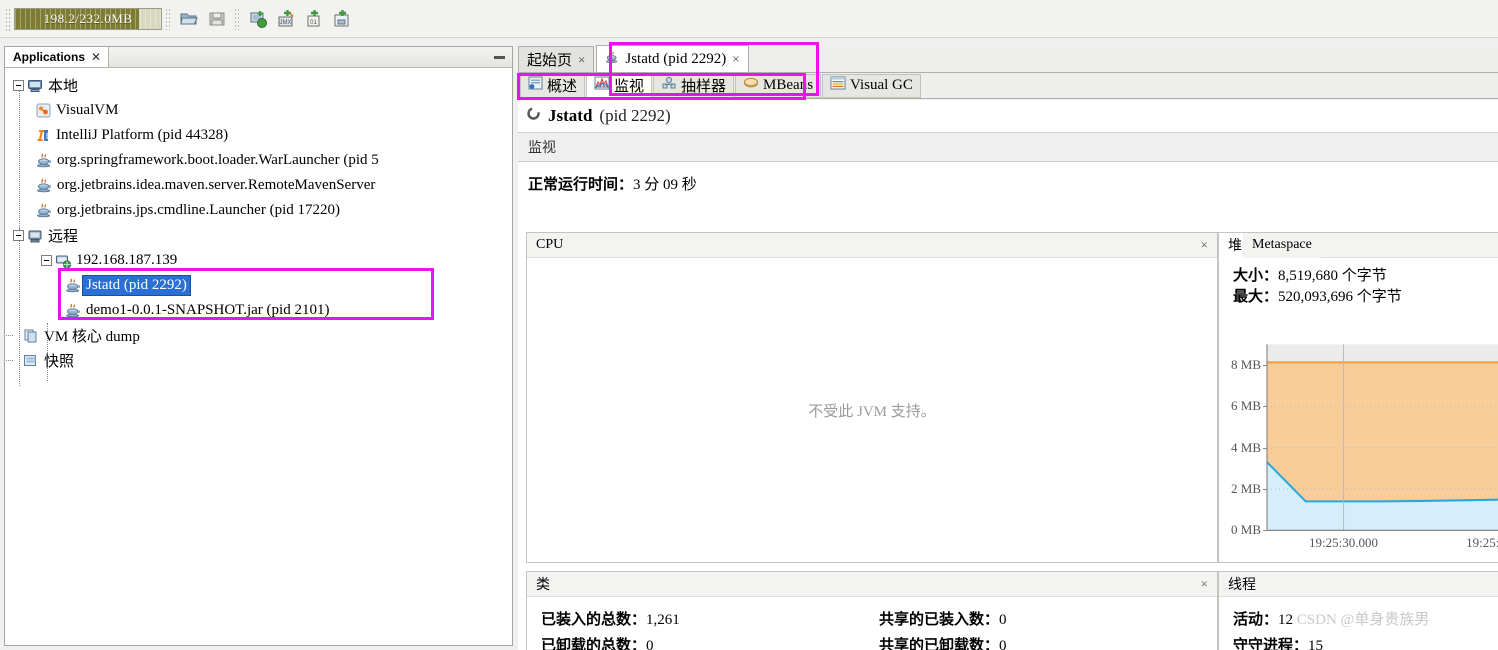  Describe the element at coordinates (342, 19) in the screenshot. I see `add-snapshot-button` at that location.